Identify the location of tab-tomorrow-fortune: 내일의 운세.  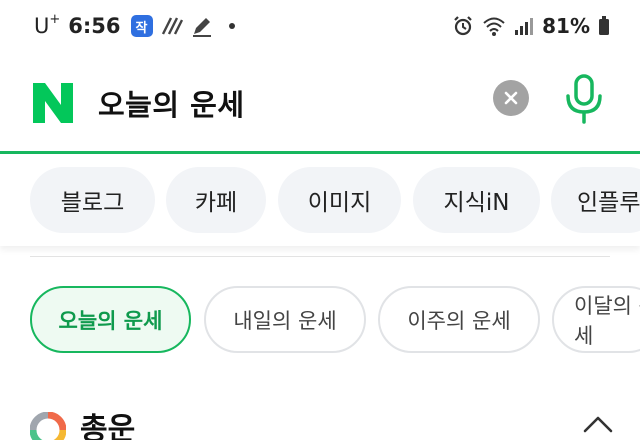
(285, 319).